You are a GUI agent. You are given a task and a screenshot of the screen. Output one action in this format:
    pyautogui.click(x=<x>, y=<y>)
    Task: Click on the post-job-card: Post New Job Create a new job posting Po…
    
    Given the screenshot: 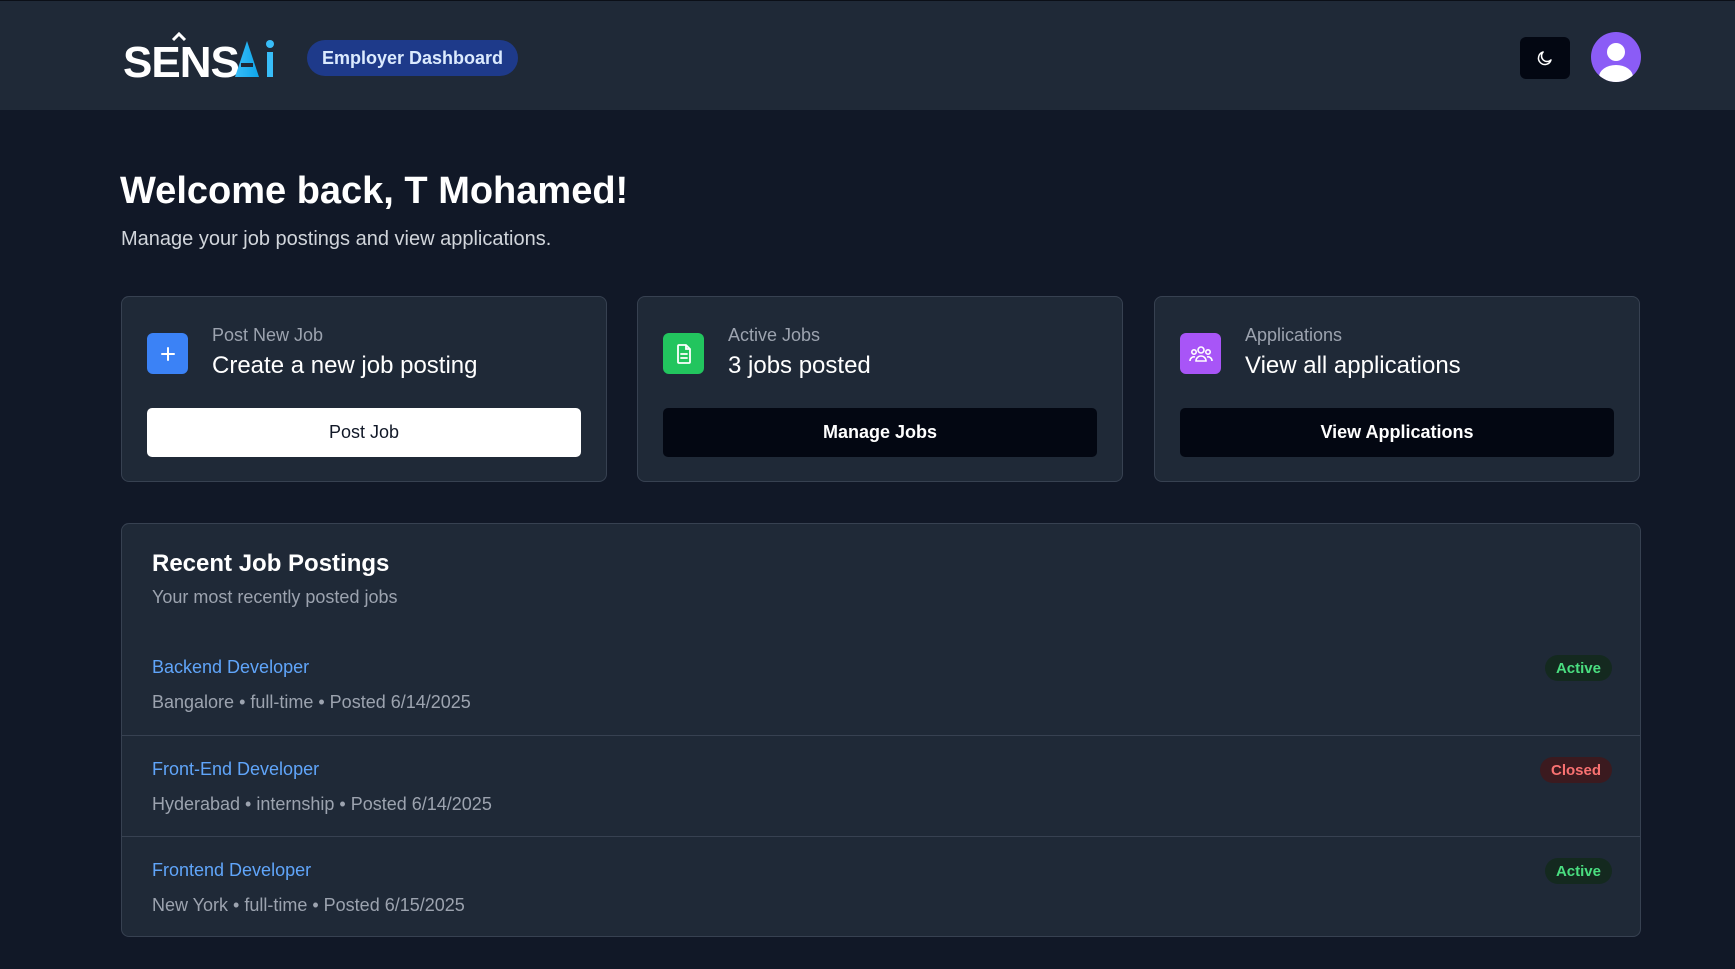 What is the action you would take?
    pyautogui.click(x=364, y=389)
    